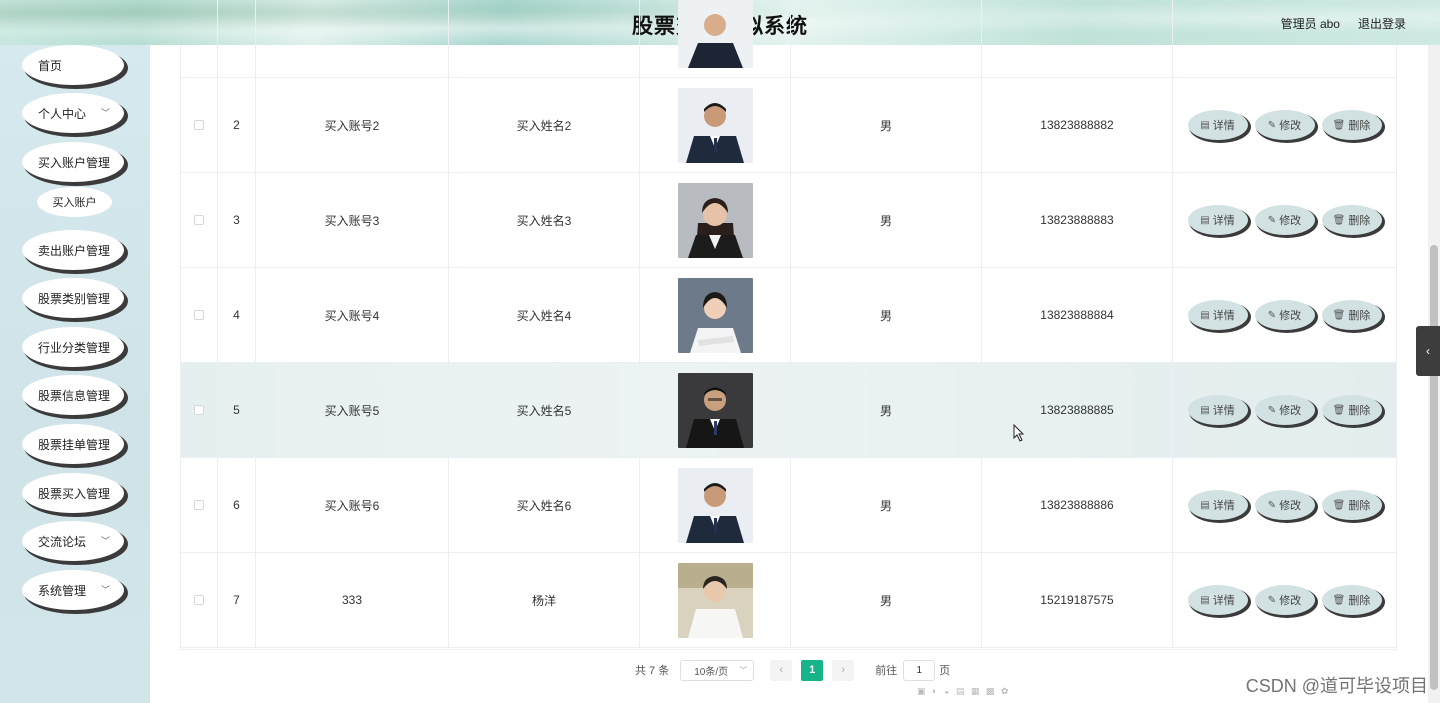  Describe the element at coordinates (237, 315) in the screenshot. I see `row-index: 4` at that location.